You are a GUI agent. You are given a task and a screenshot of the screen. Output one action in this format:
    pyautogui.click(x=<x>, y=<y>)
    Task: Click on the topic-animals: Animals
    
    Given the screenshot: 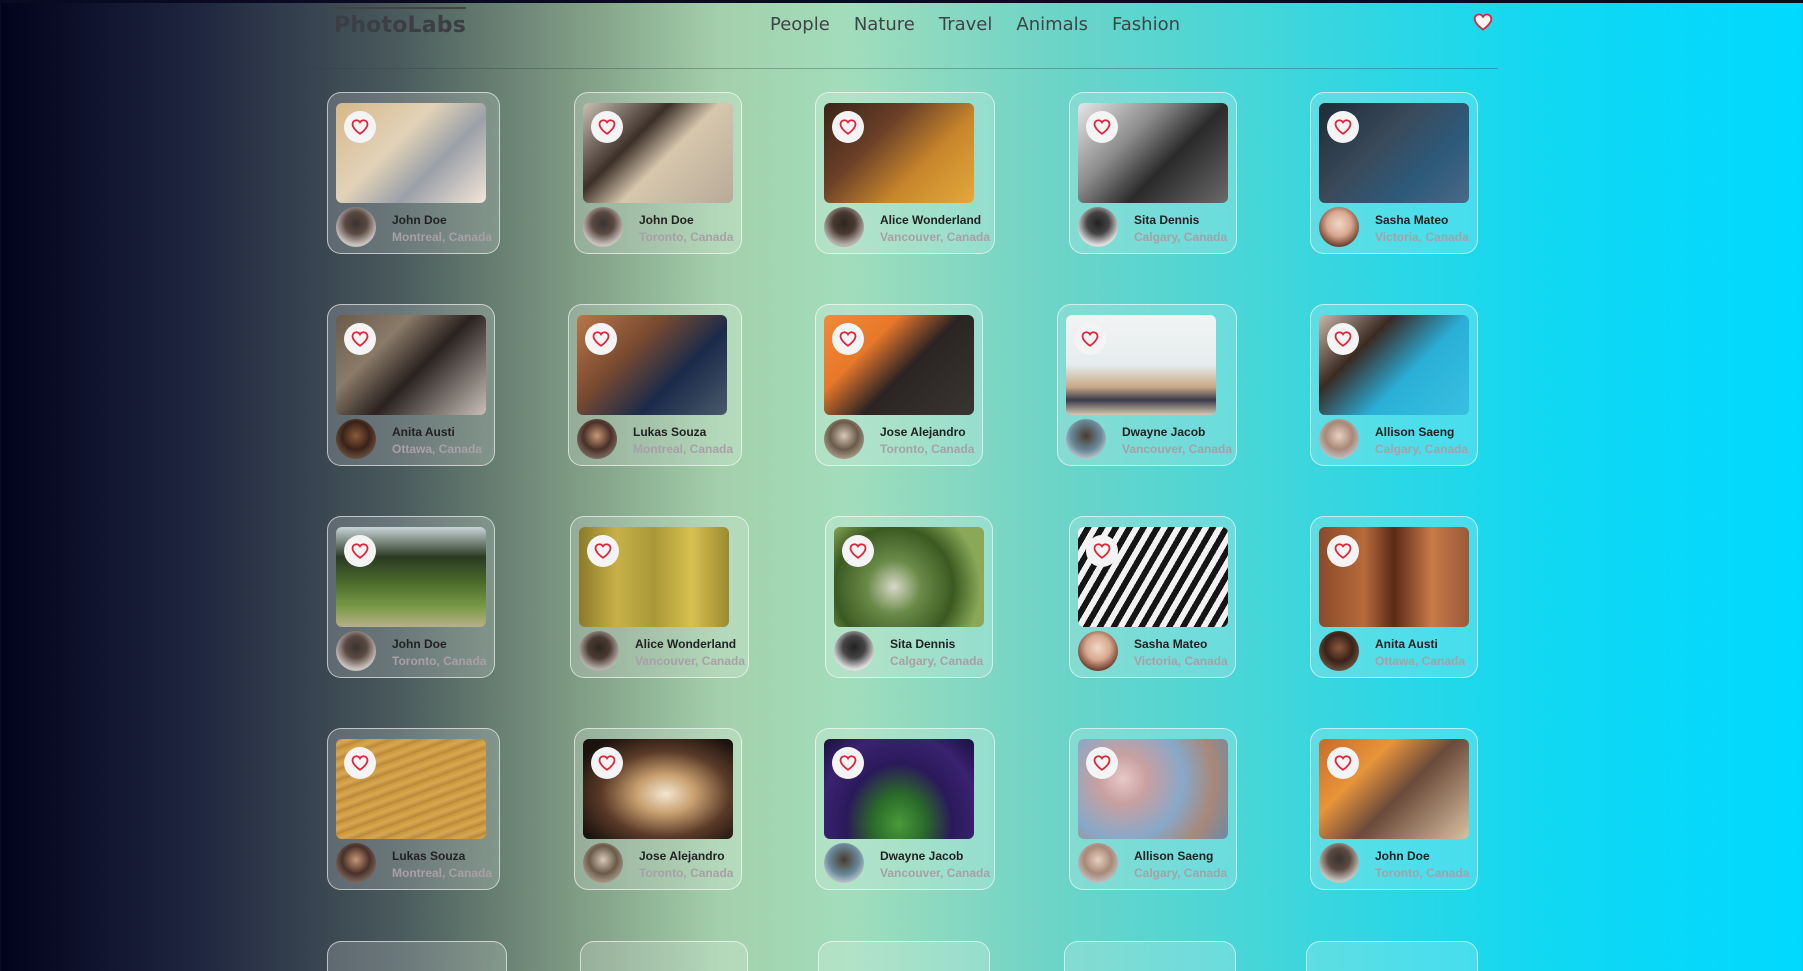 What is the action you would take?
    pyautogui.click(x=1052, y=25)
    